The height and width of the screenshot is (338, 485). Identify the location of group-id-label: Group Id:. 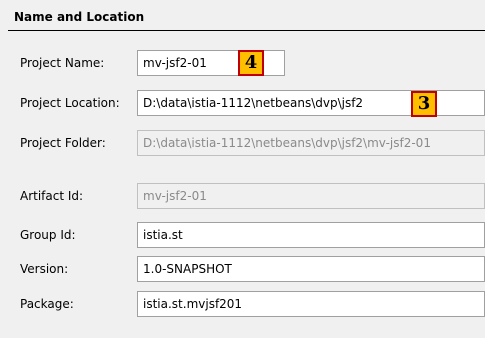
(48, 235).